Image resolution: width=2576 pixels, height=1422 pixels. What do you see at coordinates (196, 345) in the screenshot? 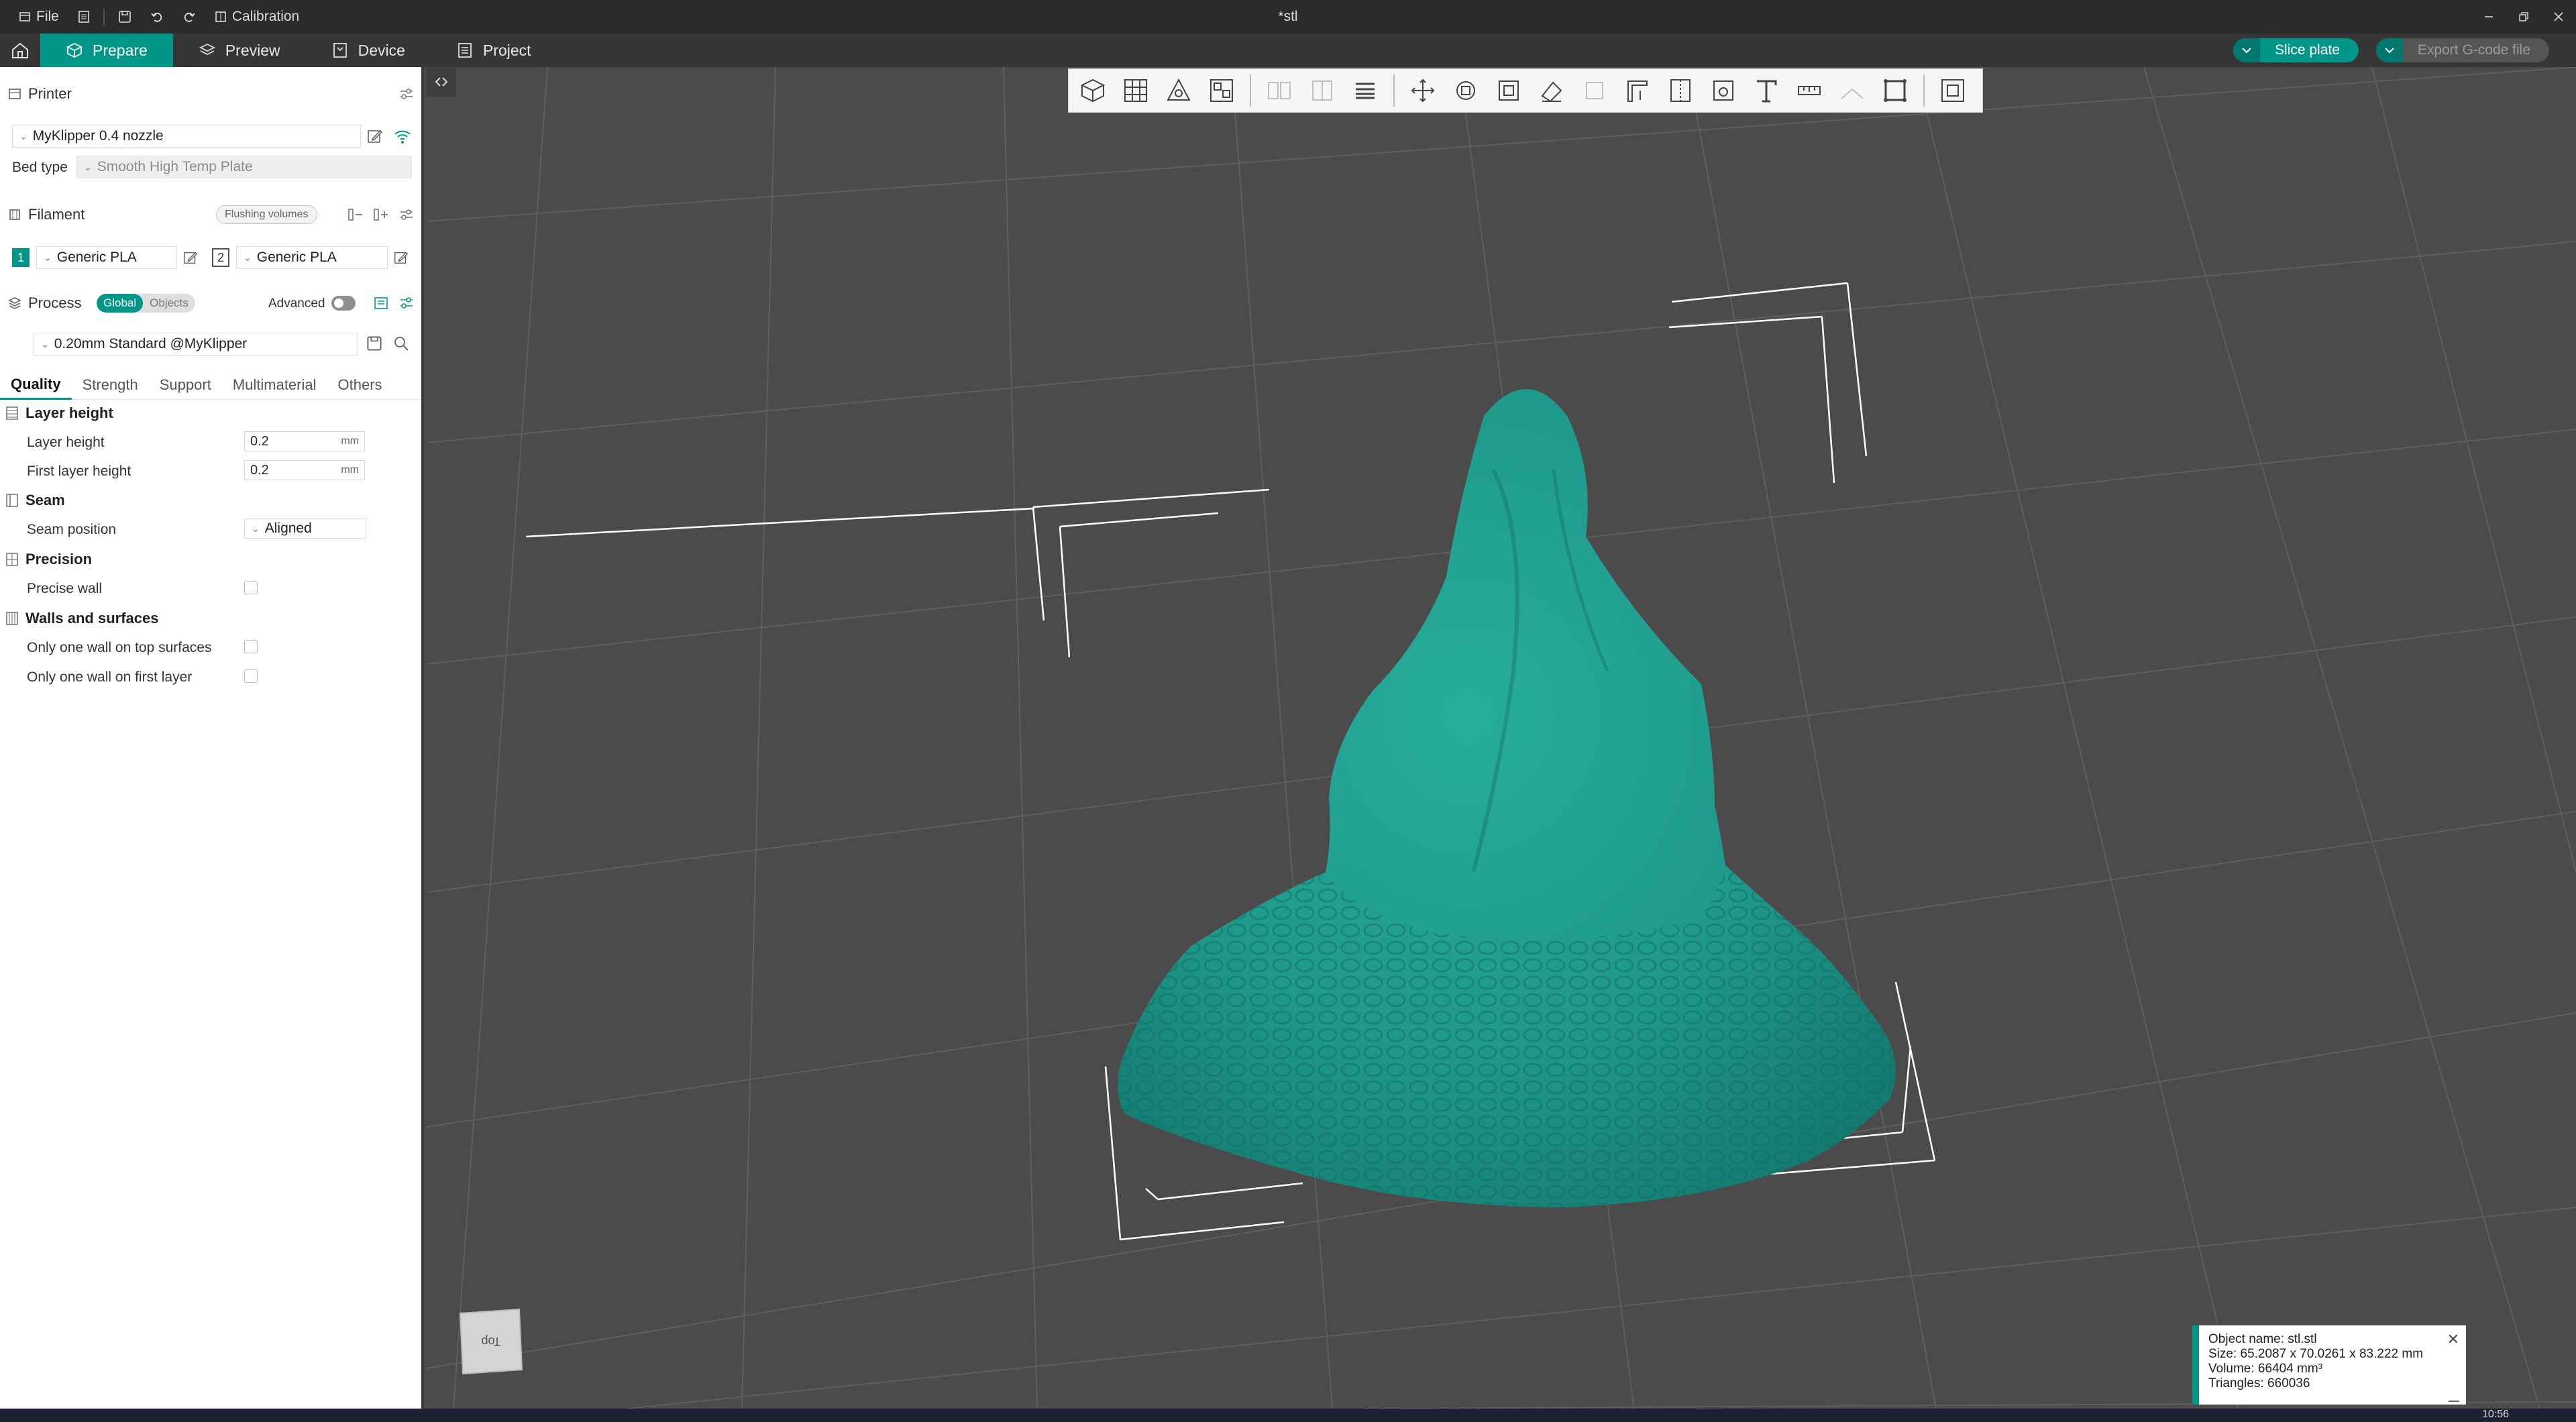
I see `process-preset-select: ⌄ 0.20mm Standard @MyKlipper` at bounding box center [196, 345].